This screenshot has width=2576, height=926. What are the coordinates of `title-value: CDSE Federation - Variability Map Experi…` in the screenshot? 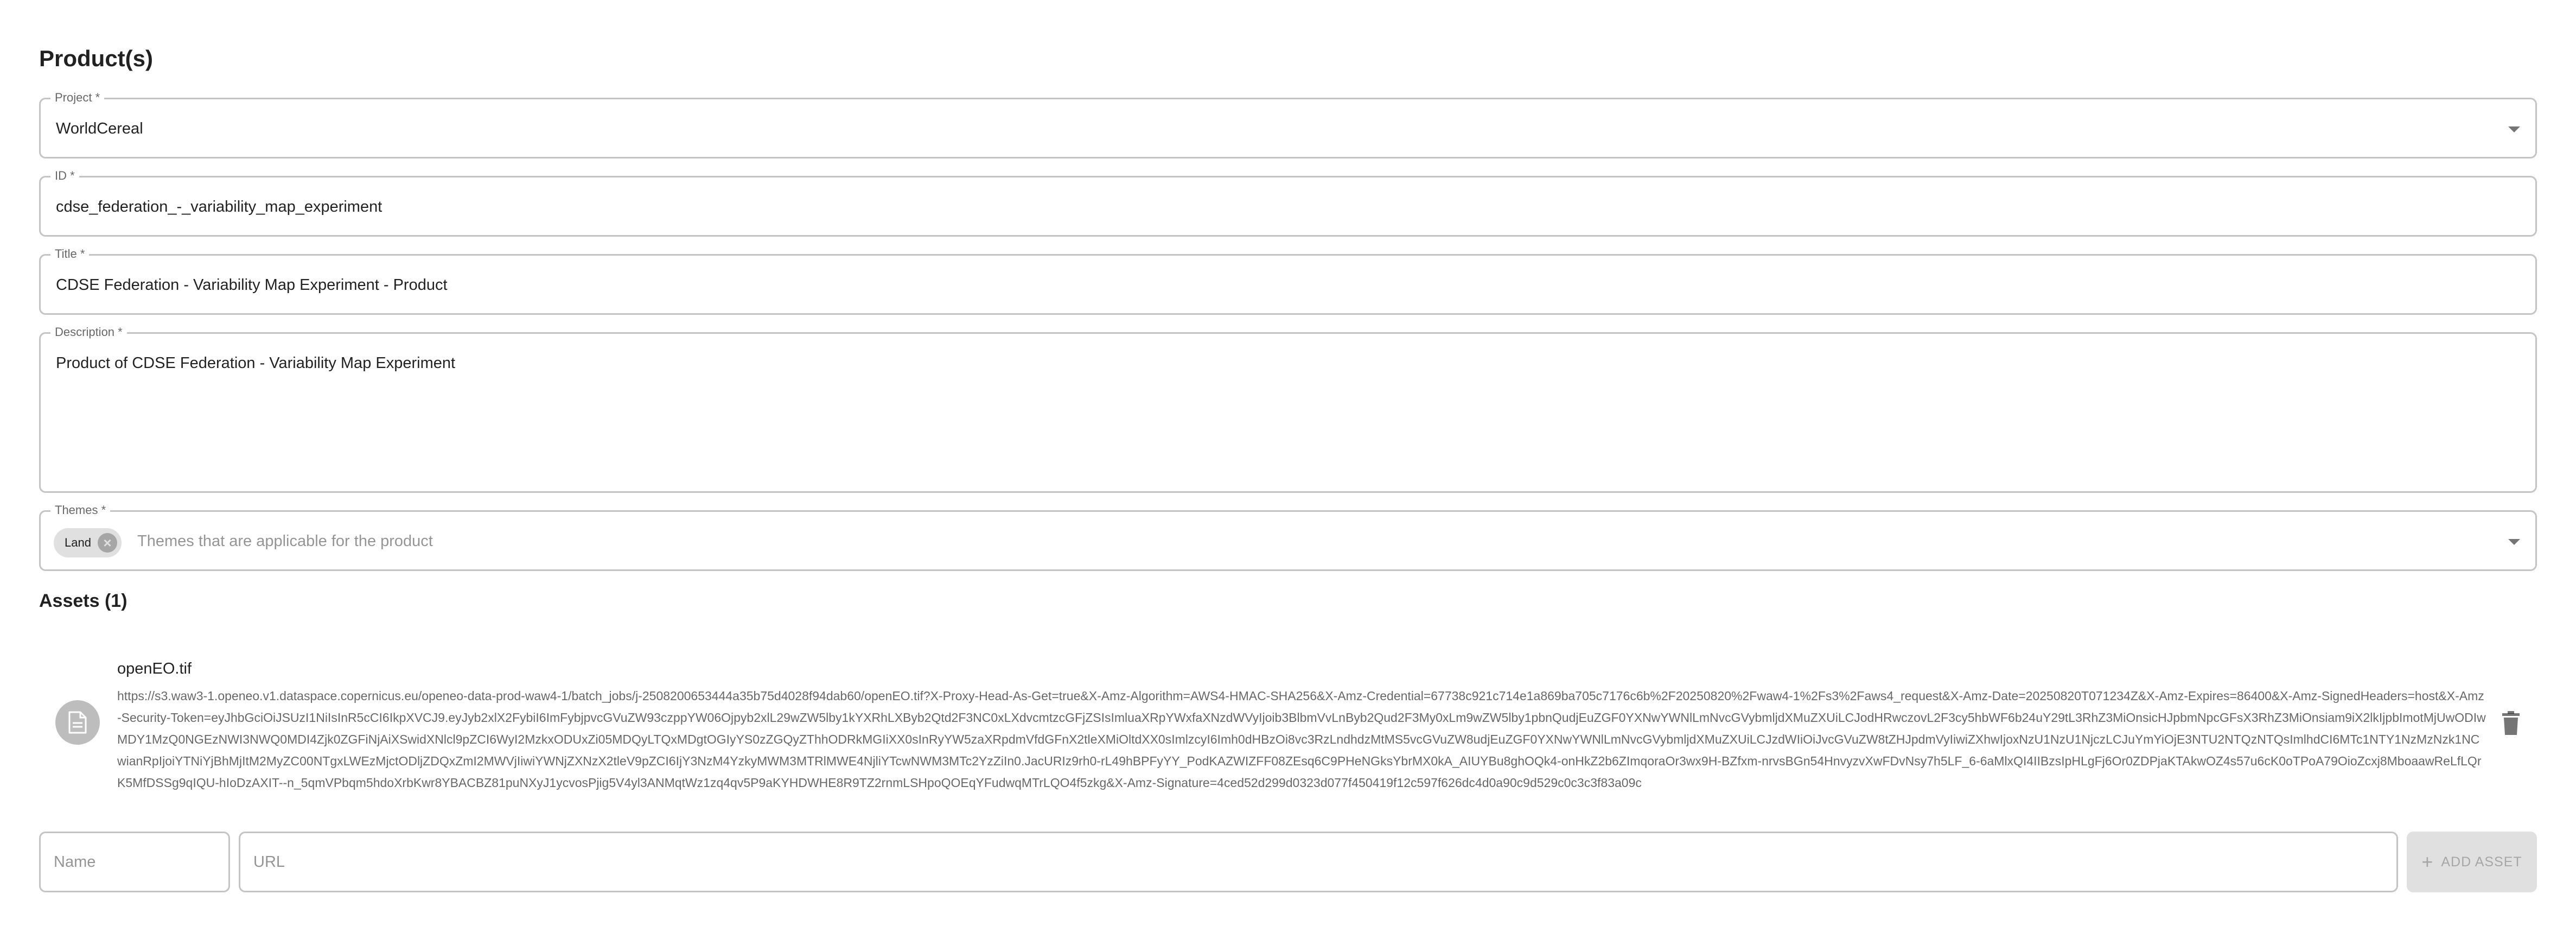 It's located at (252, 285).